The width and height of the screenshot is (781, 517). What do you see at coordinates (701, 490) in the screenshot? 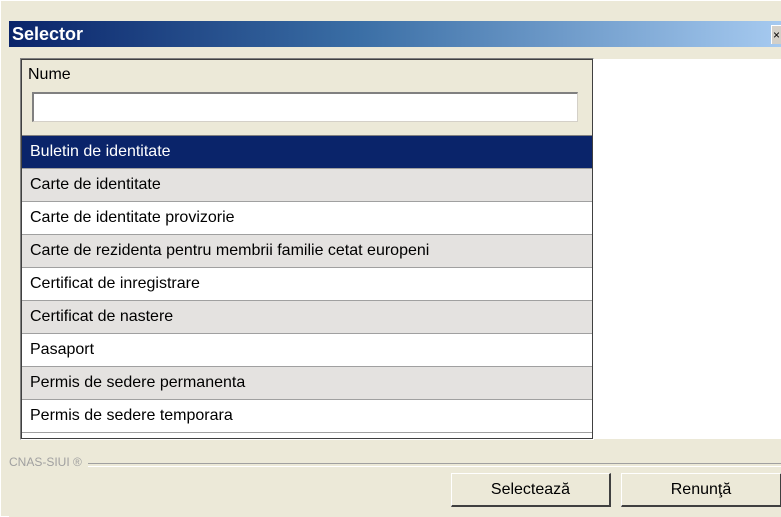
I see `cancel-button: Renunţă` at bounding box center [701, 490].